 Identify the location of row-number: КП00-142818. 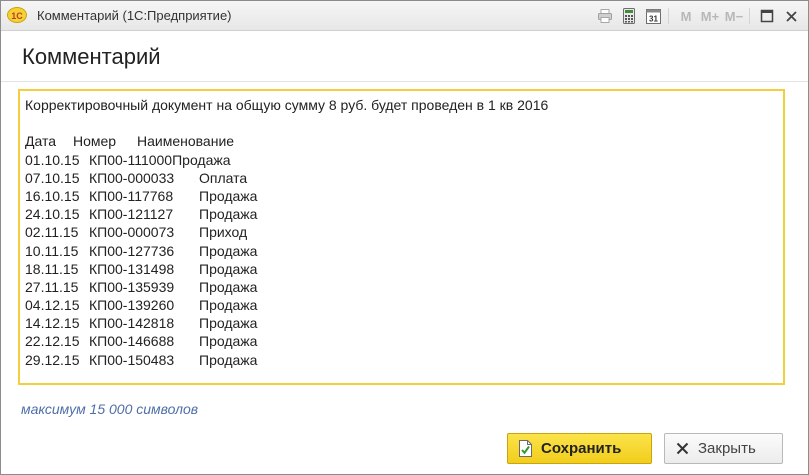
(132, 323).